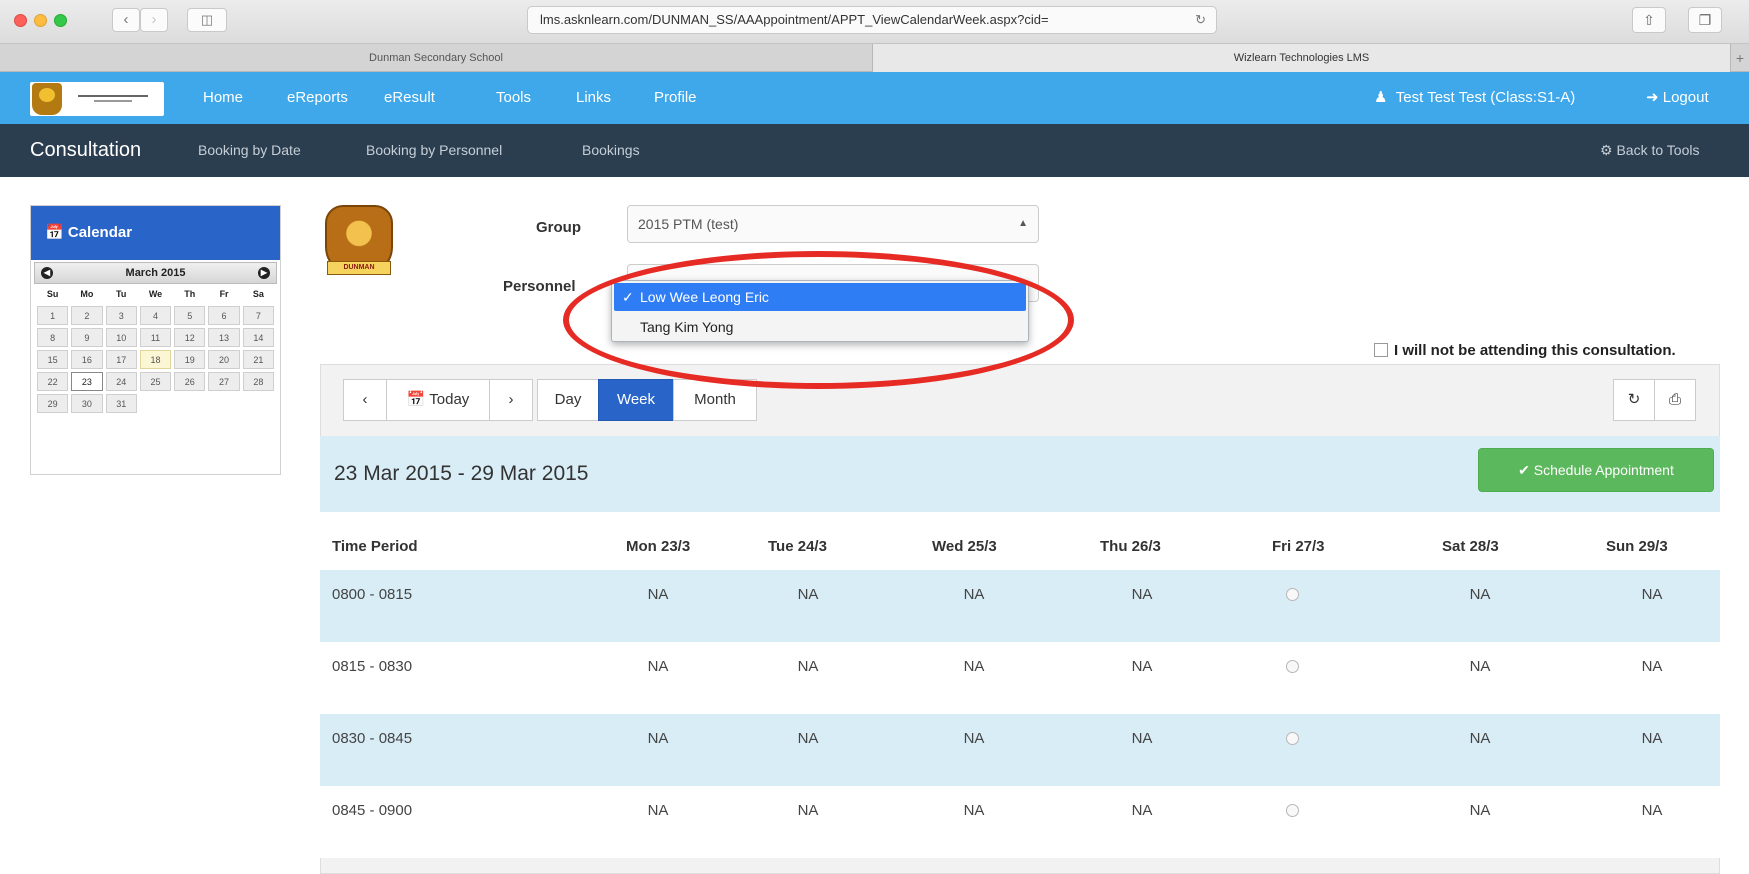 The width and height of the screenshot is (1749, 874). What do you see at coordinates (372, 810) in the screenshot?
I see `time-period-cell: 0845 - 0900` at bounding box center [372, 810].